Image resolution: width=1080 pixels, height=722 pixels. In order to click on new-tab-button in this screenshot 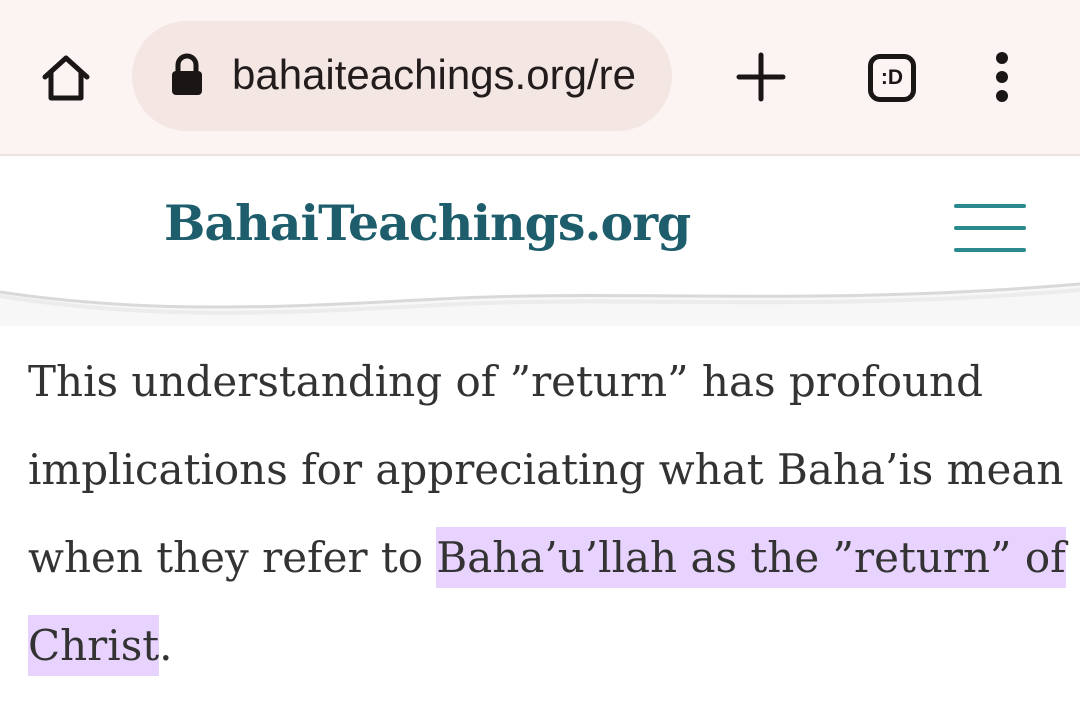, I will do `click(761, 77)`.